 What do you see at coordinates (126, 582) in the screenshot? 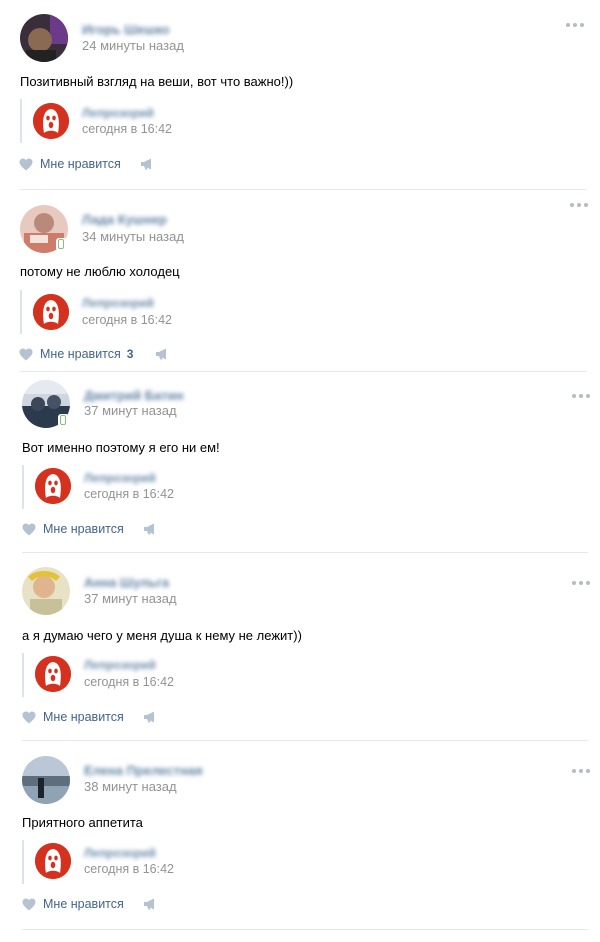
I see `author-name: Анна Шульга` at bounding box center [126, 582].